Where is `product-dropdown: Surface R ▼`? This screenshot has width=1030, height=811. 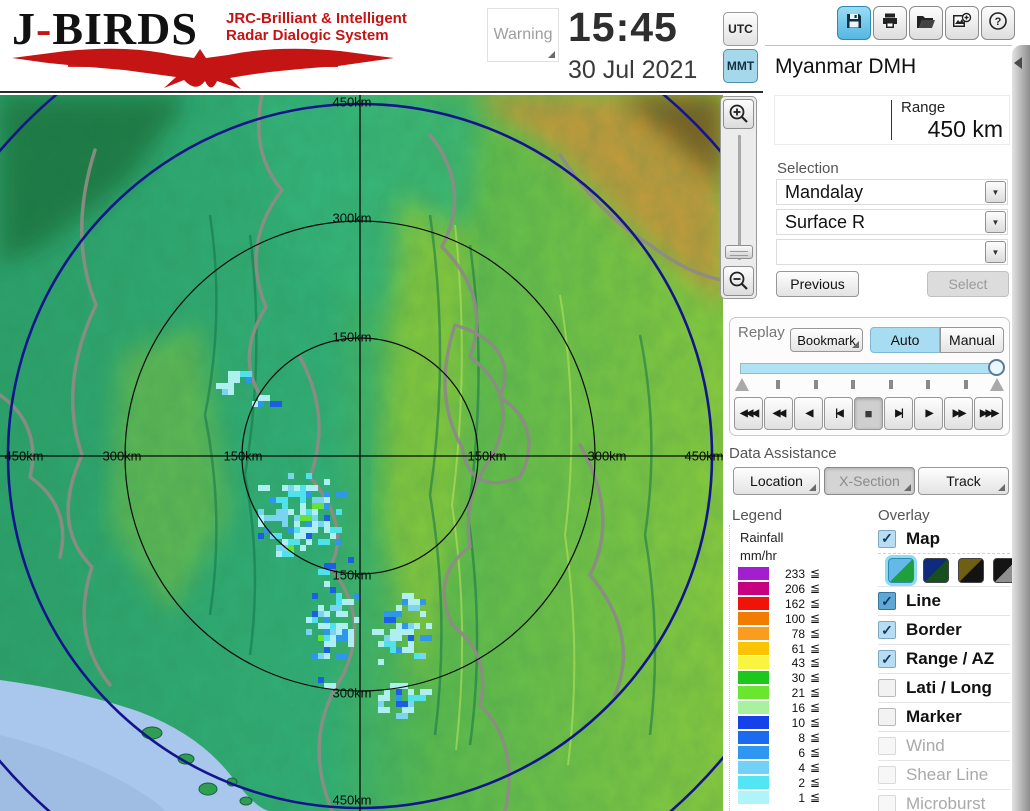
product-dropdown: Surface R ▼ is located at coordinates (892, 222).